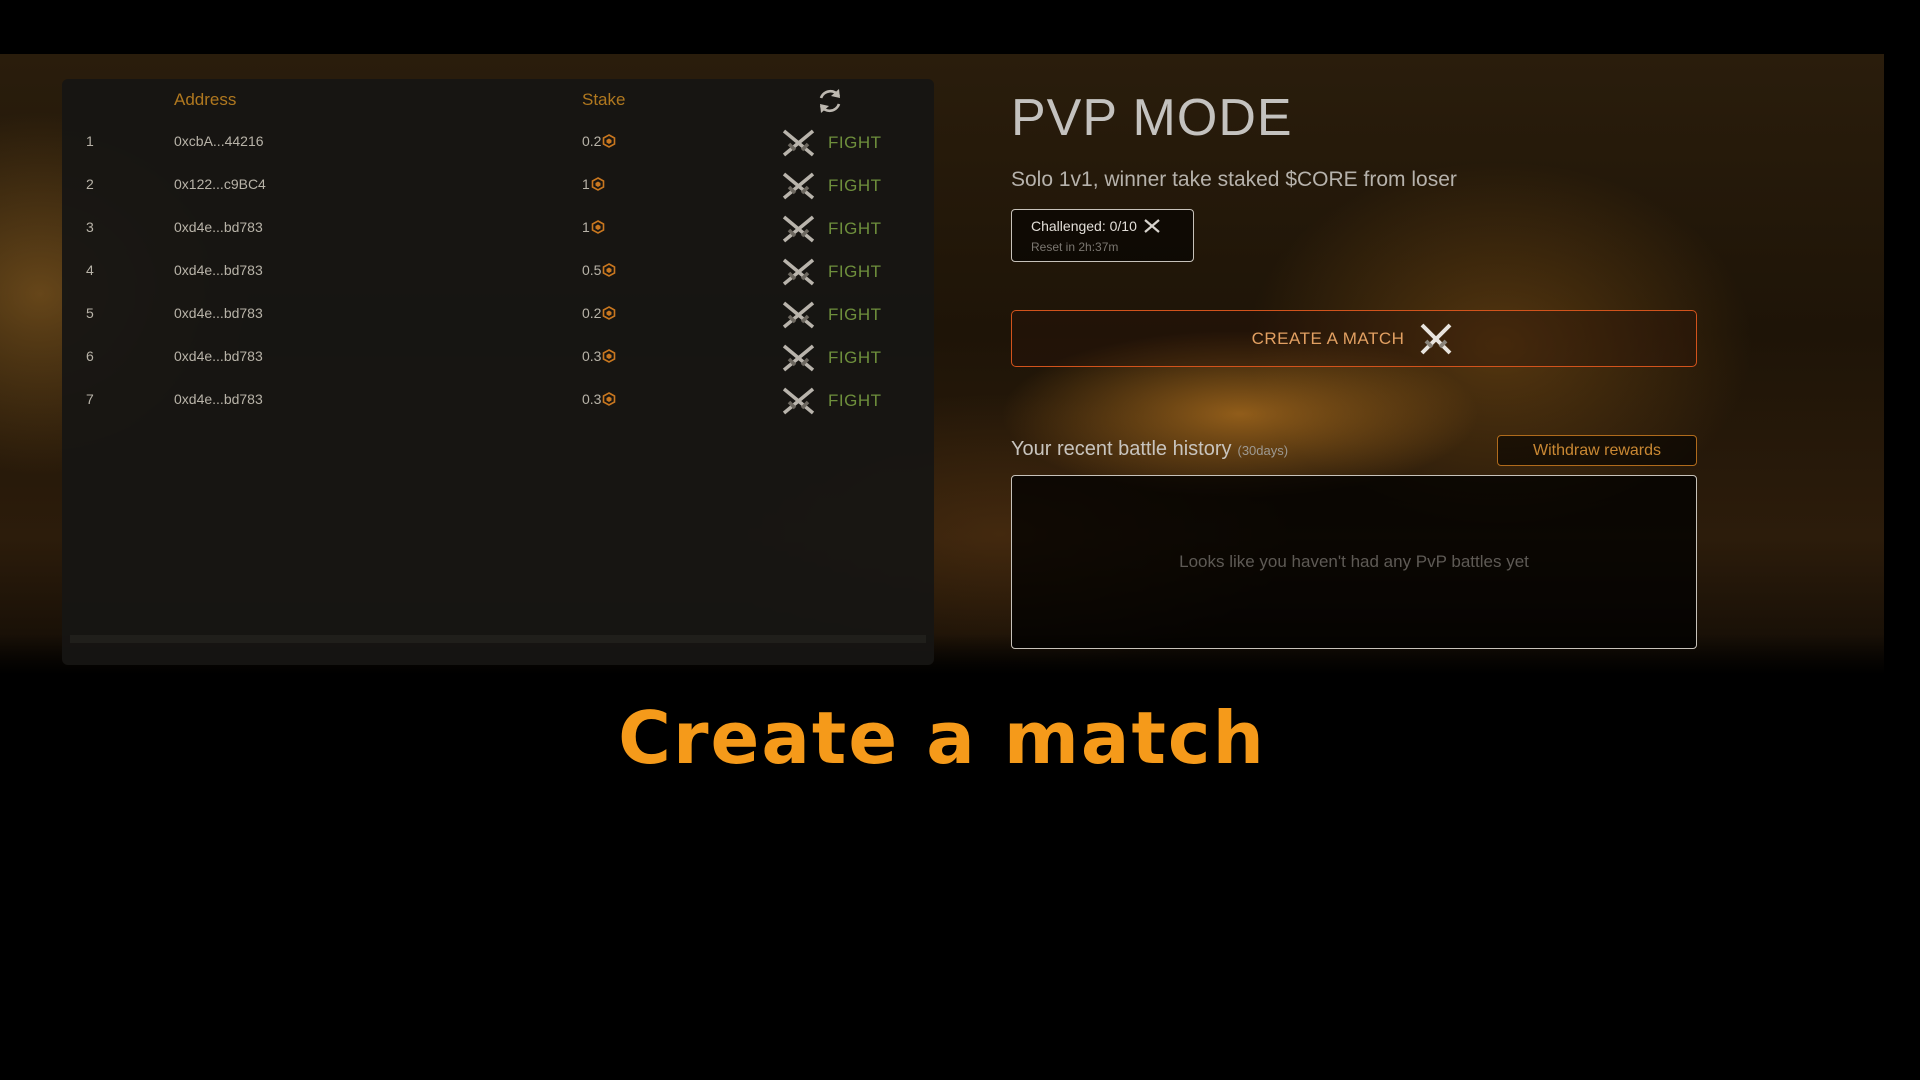 The width and height of the screenshot is (1920, 1080). What do you see at coordinates (498, 315) in the screenshot?
I see `table-row: 5 0xd4e...bd783 0.2 FIGHT` at bounding box center [498, 315].